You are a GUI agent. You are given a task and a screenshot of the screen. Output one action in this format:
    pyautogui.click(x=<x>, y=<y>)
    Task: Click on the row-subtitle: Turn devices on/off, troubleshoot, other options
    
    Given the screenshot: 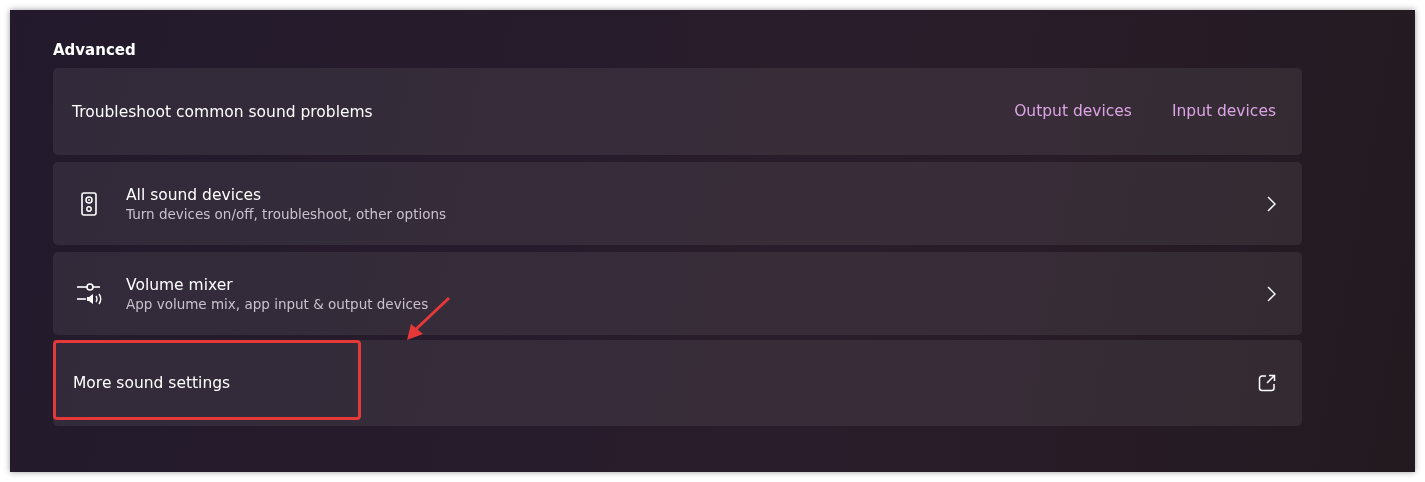 What is the action you would take?
    pyautogui.click(x=287, y=213)
    